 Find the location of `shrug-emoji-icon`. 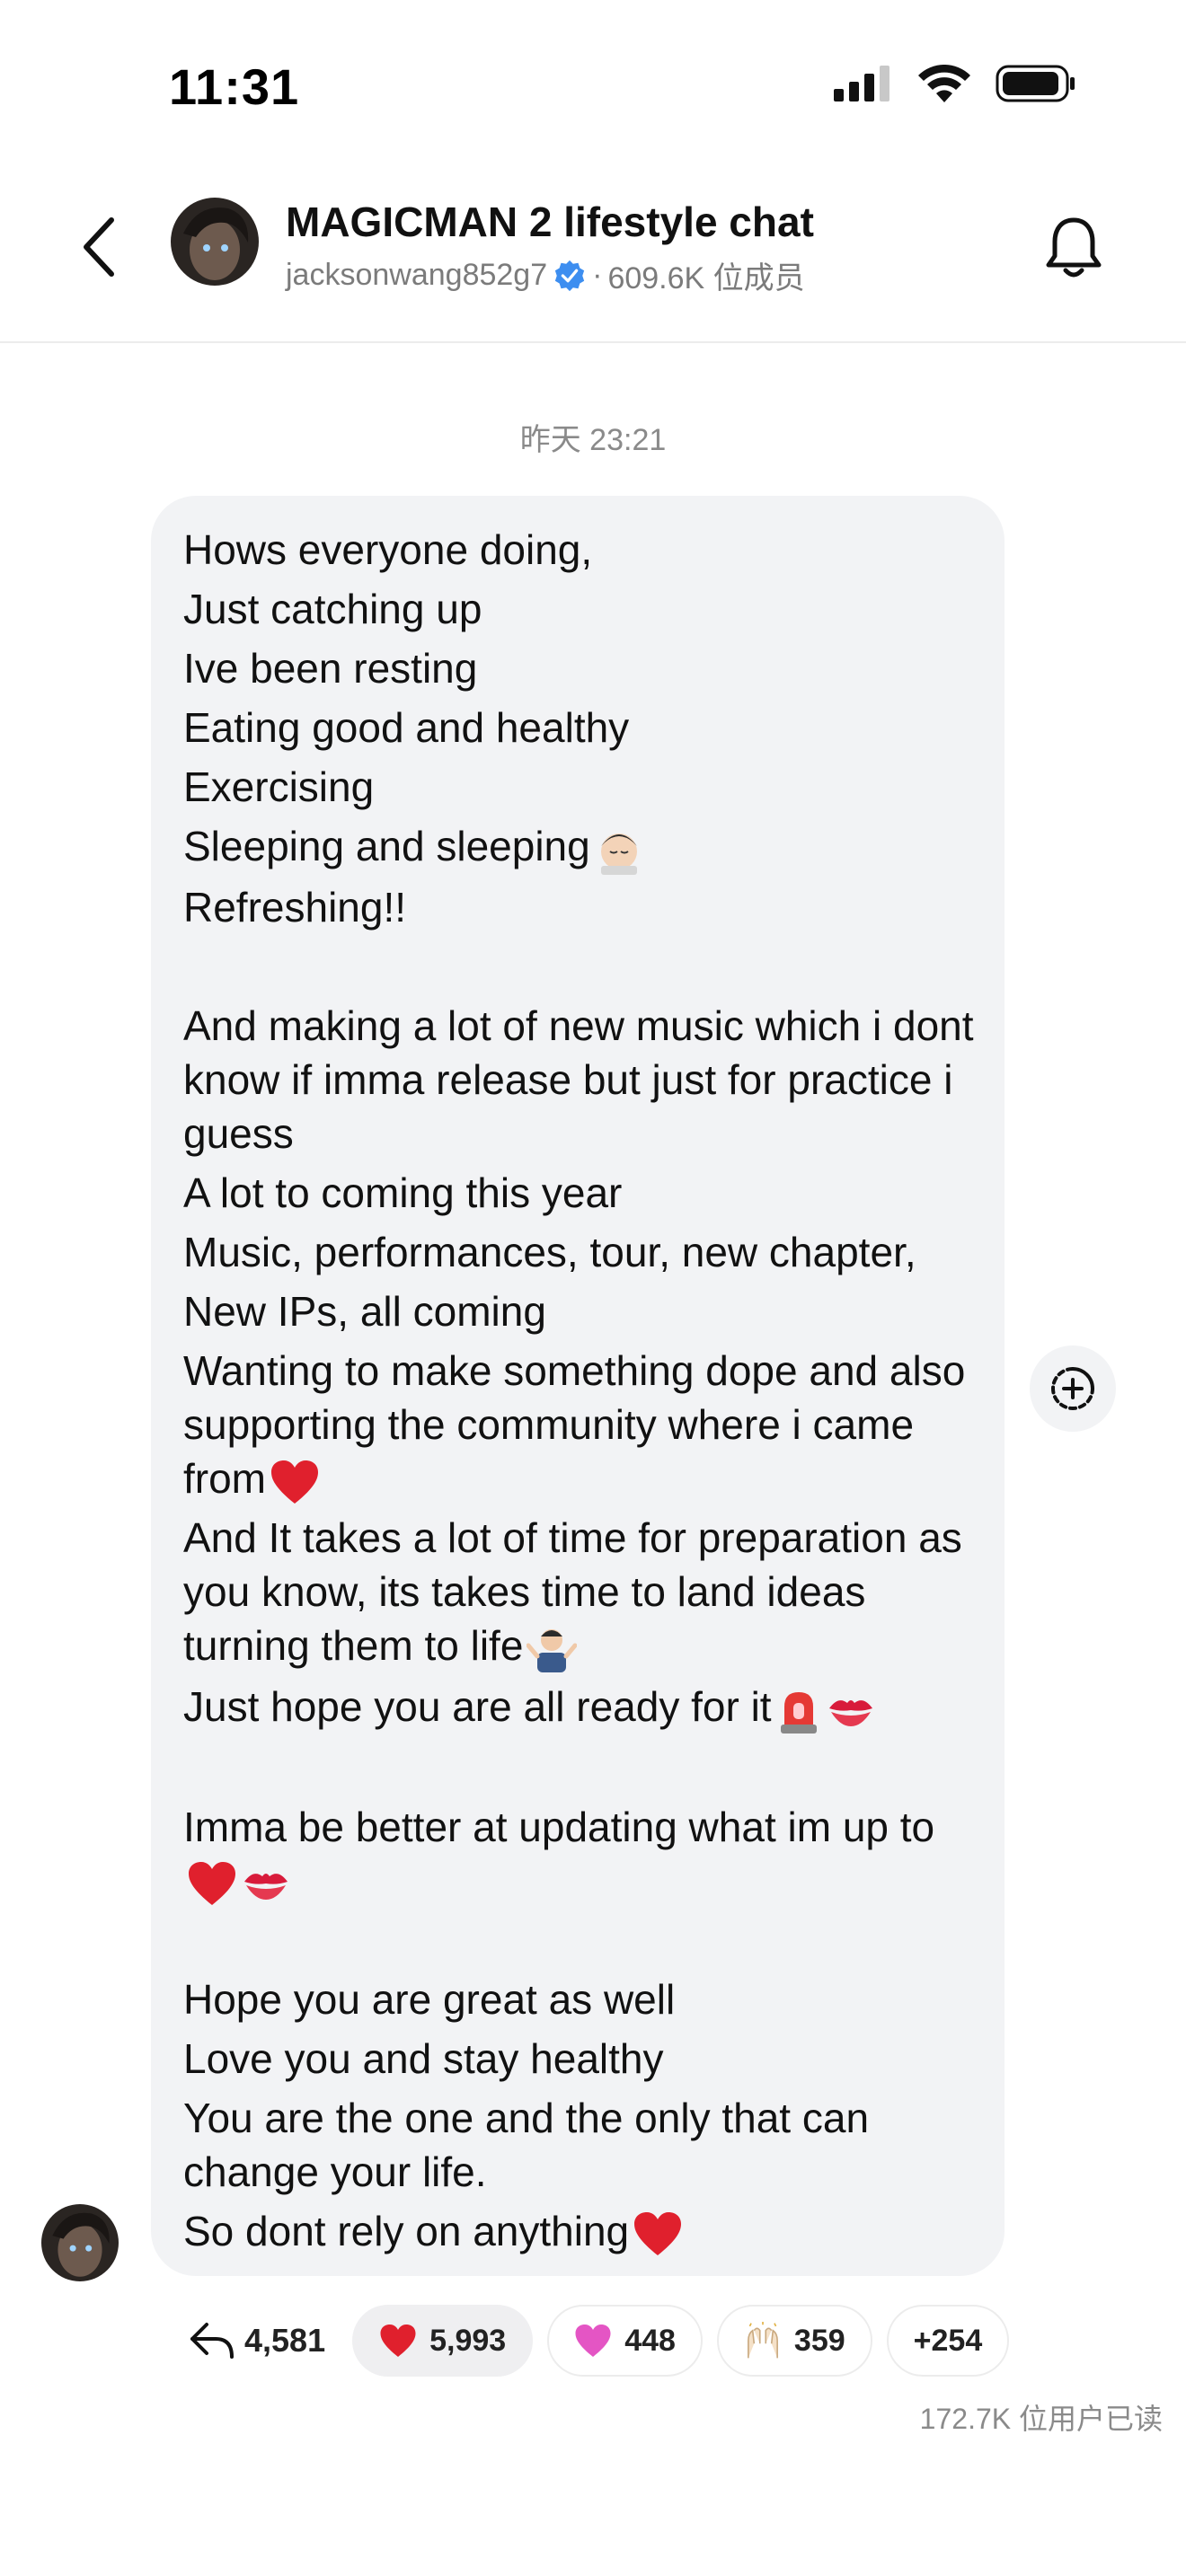

shrug-emoji-icon is located at coordinates (552, 1650).